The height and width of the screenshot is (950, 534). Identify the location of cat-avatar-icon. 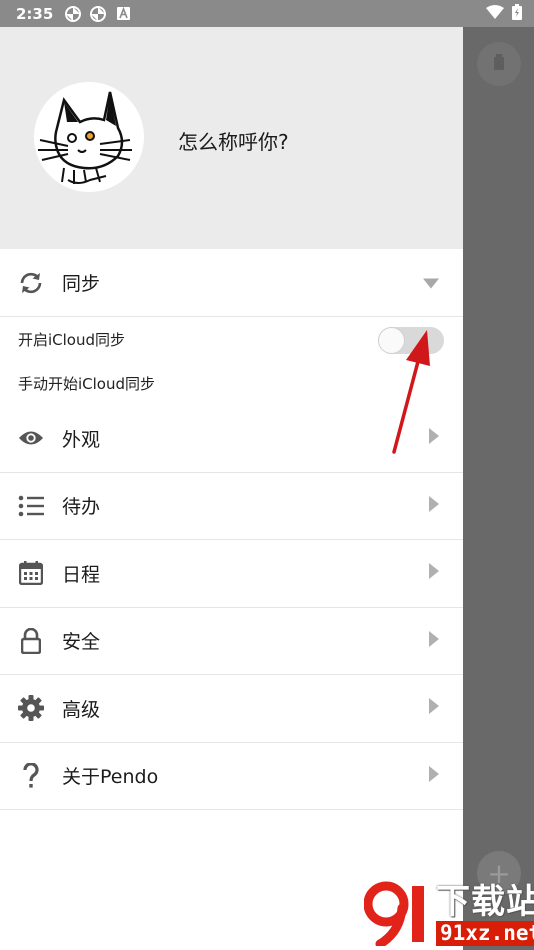
(85, 137).